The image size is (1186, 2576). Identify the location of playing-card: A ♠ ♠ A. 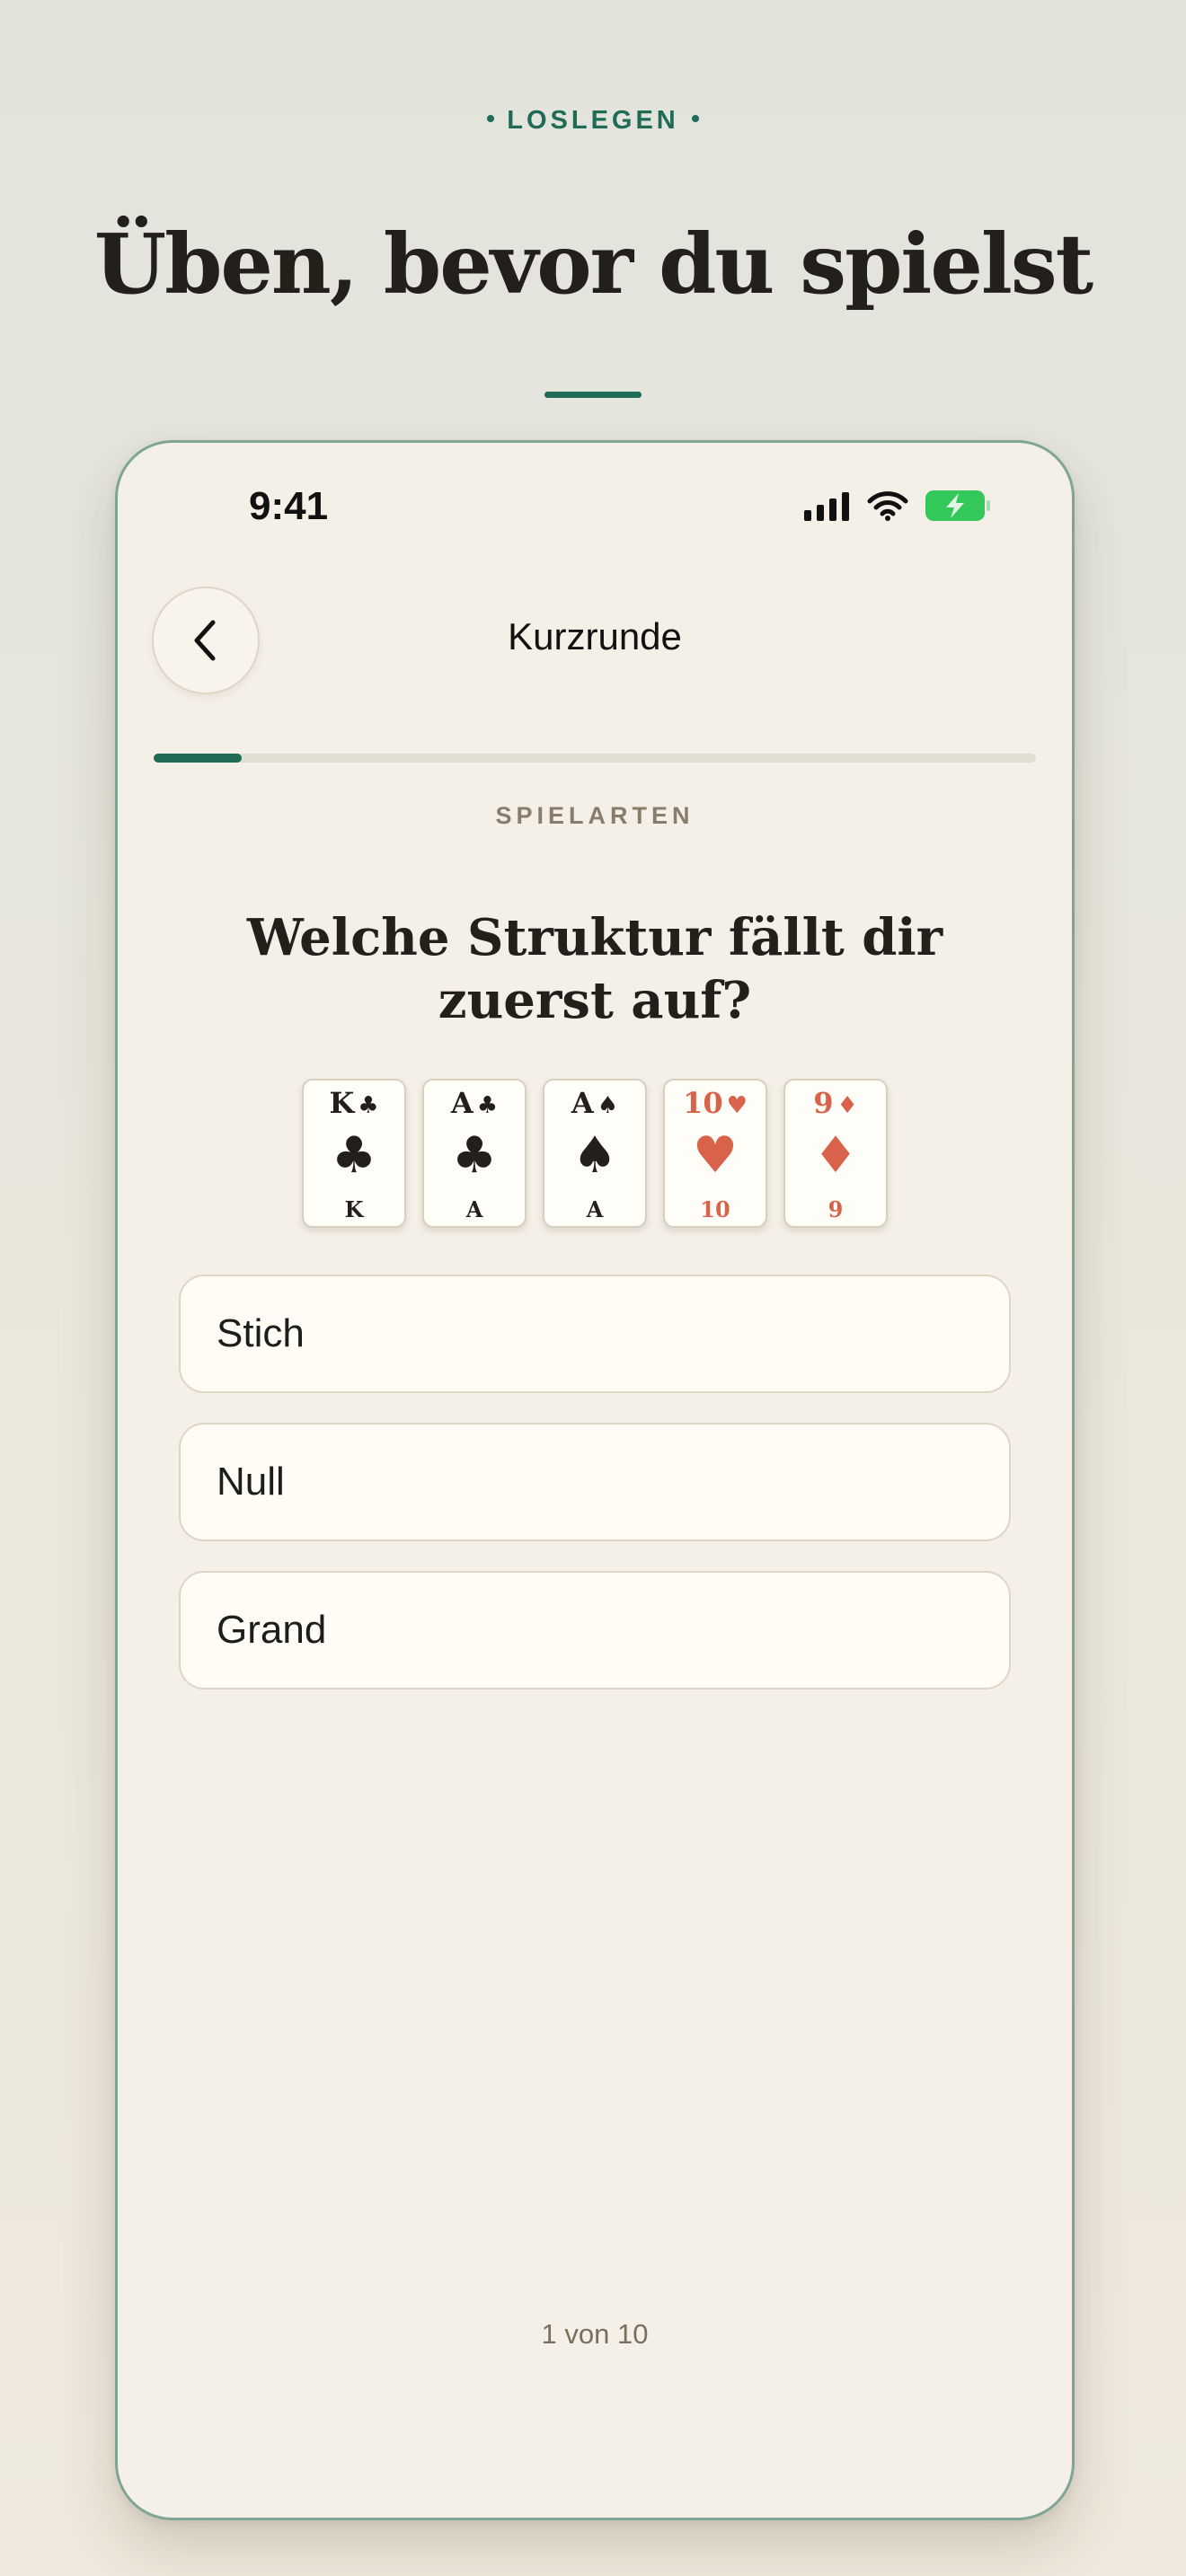
(595, 1153).